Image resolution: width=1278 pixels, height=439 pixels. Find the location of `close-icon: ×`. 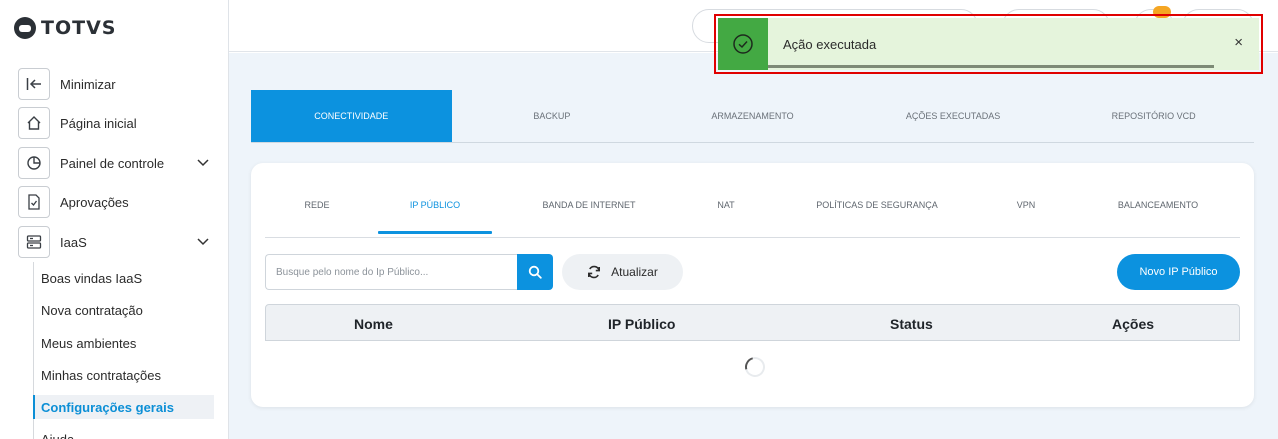

close-icon: × is located at coordinates (1238, 42).